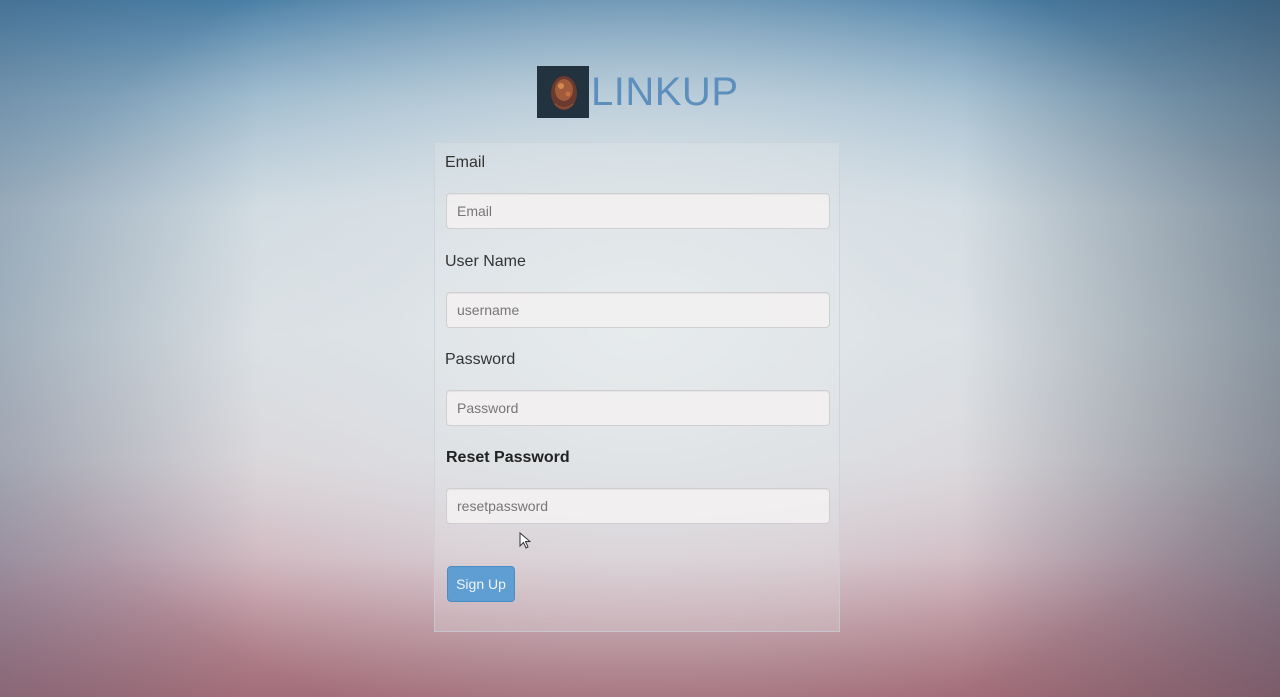  What do you see at coordinates (525, 540) in the screenshot?
I see `mouse-cursor-icon` at bounding box center [525, 540].